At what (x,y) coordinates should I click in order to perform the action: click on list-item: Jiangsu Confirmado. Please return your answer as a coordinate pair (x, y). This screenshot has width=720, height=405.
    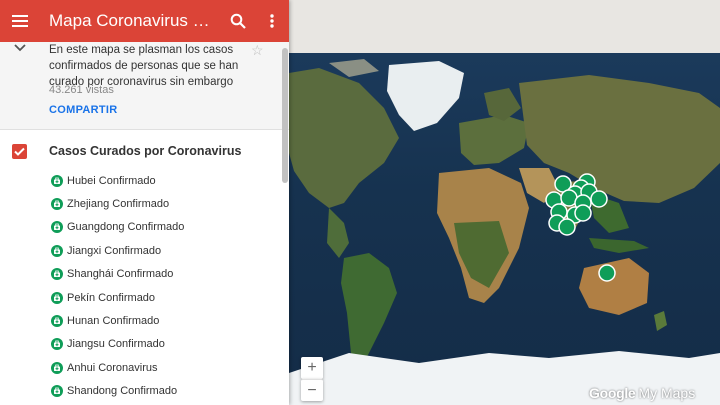
    Looking at the image, I should click on (141, 344).